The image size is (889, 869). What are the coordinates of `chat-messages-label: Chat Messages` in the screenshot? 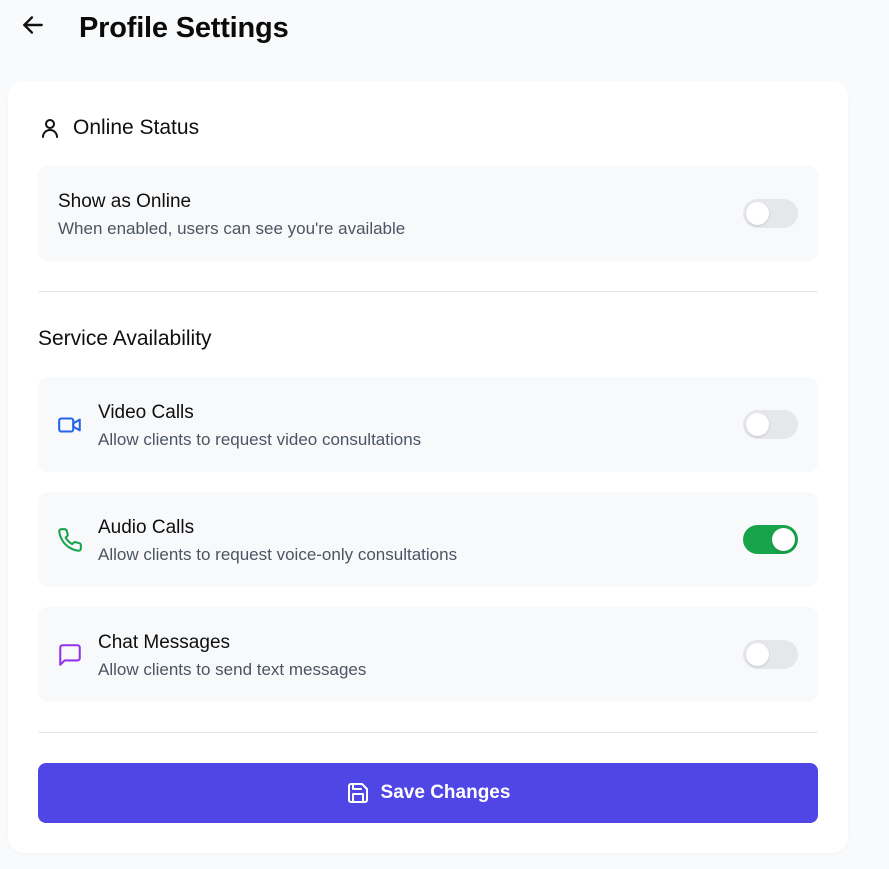 It's located at (164, 642).